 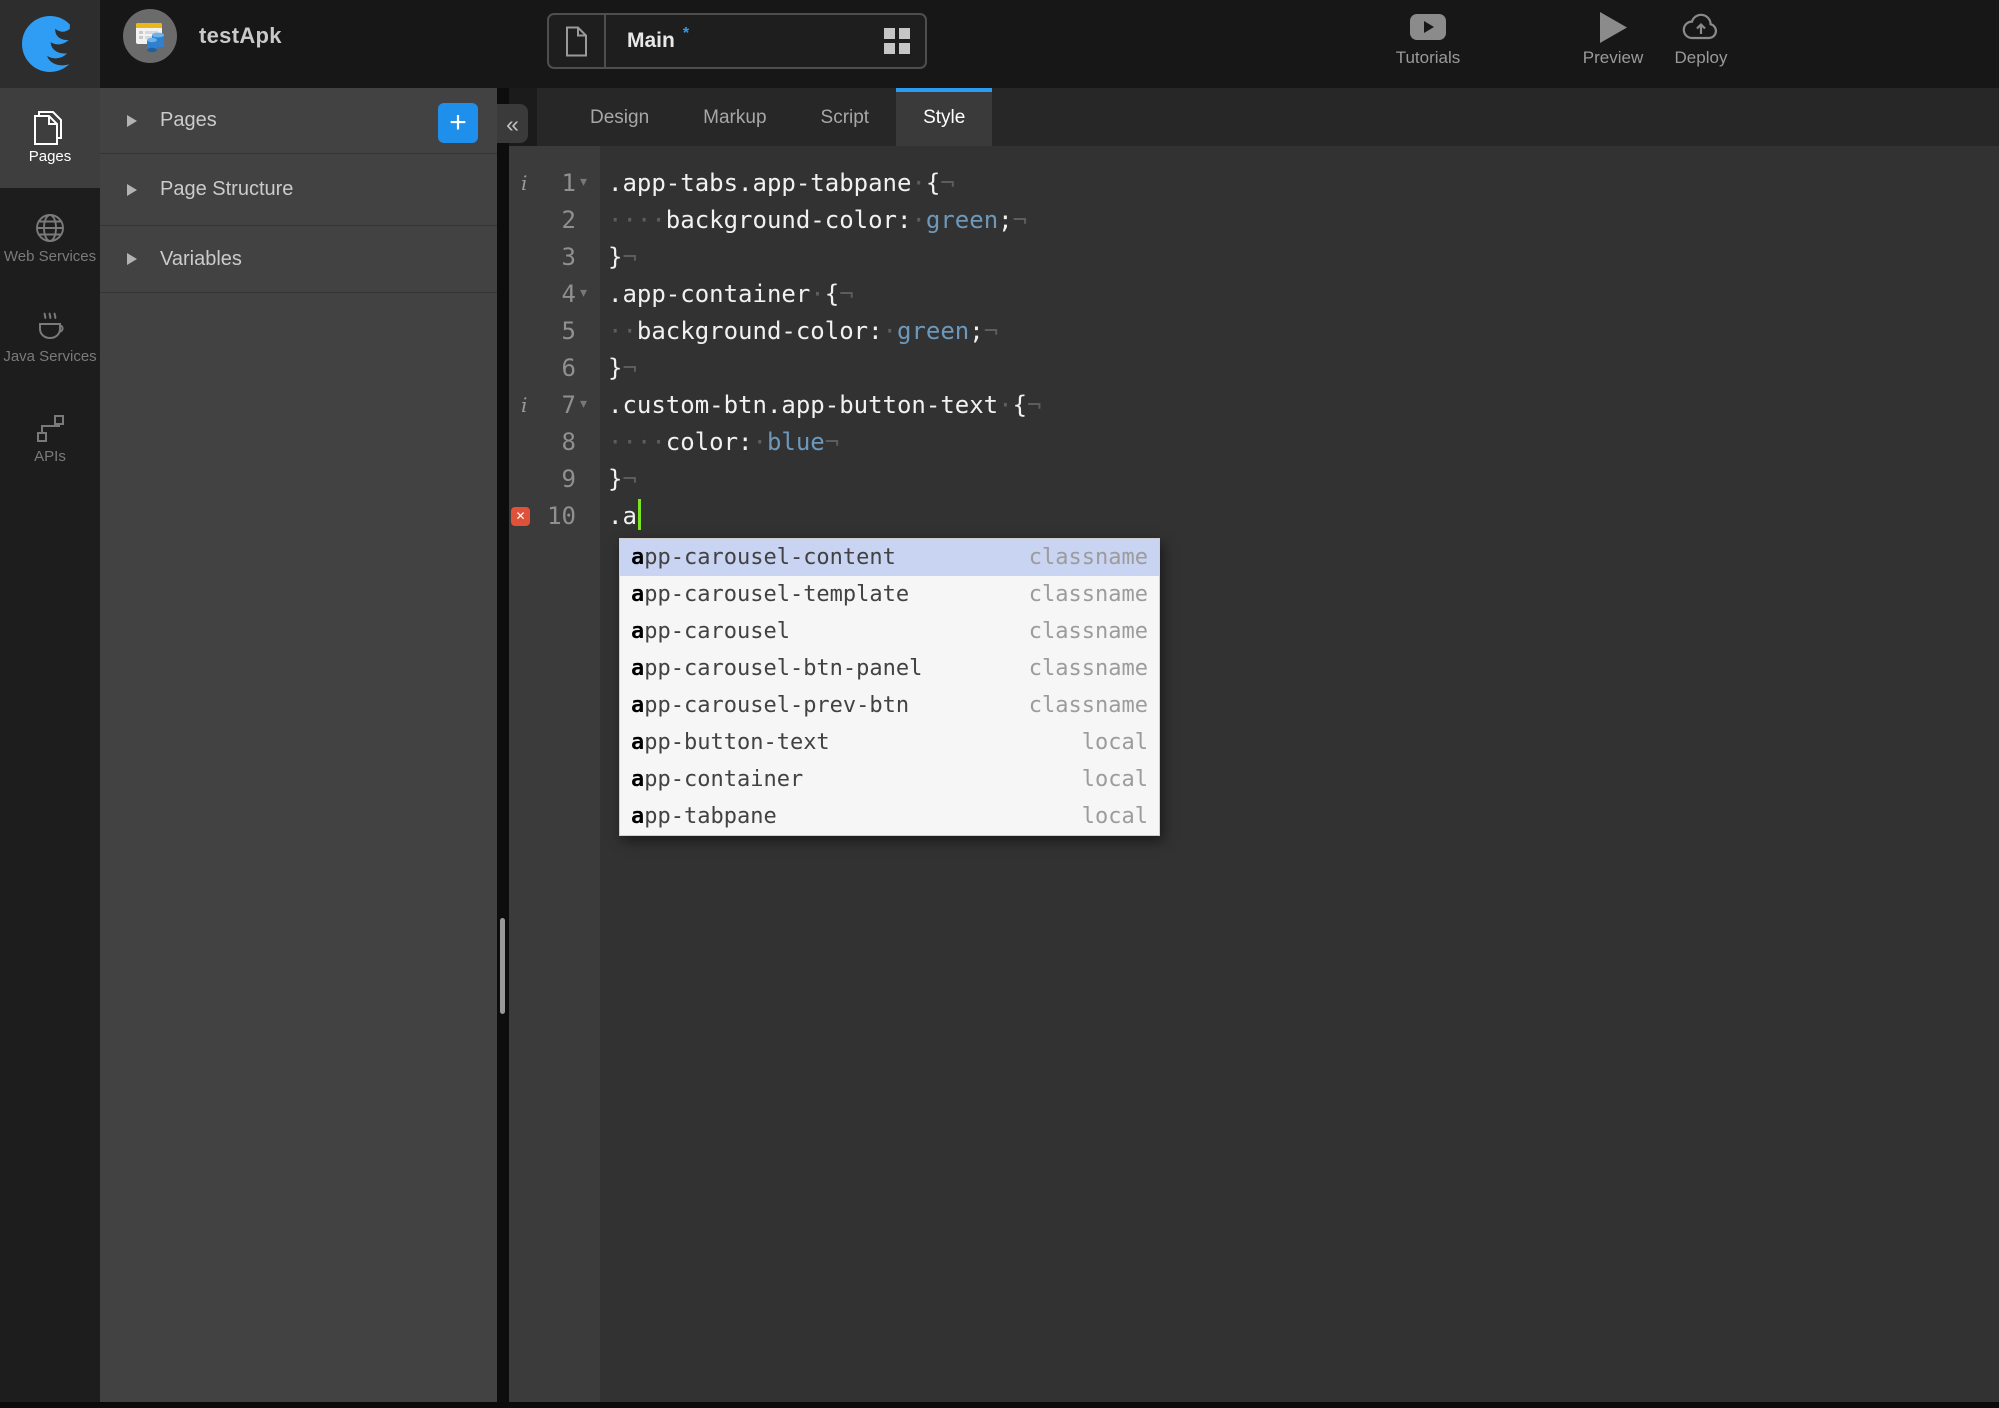 What do you see at coordinates (1701, 57) in the screenshot?
I see `action-label: Deploy` at bounding box center [1701, 57].